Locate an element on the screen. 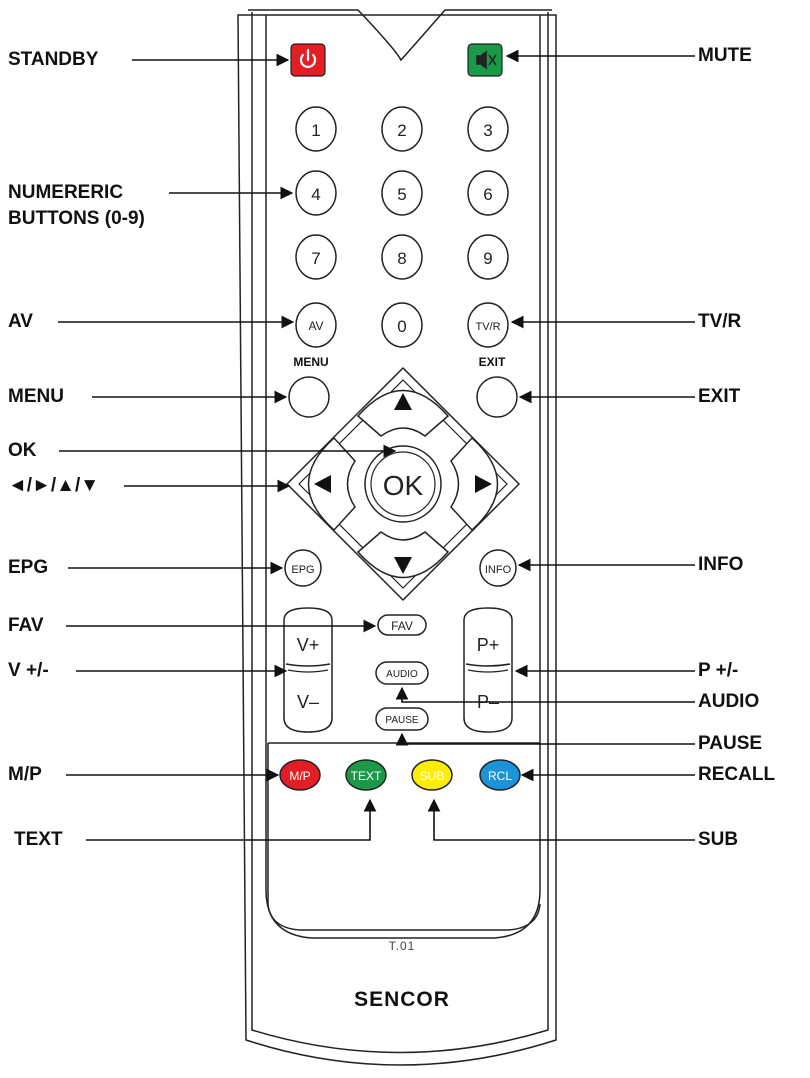 Image resolution: width=810 pixels, height=1078 pixels. model-number: T.01 is located at coordinates (402, 946).